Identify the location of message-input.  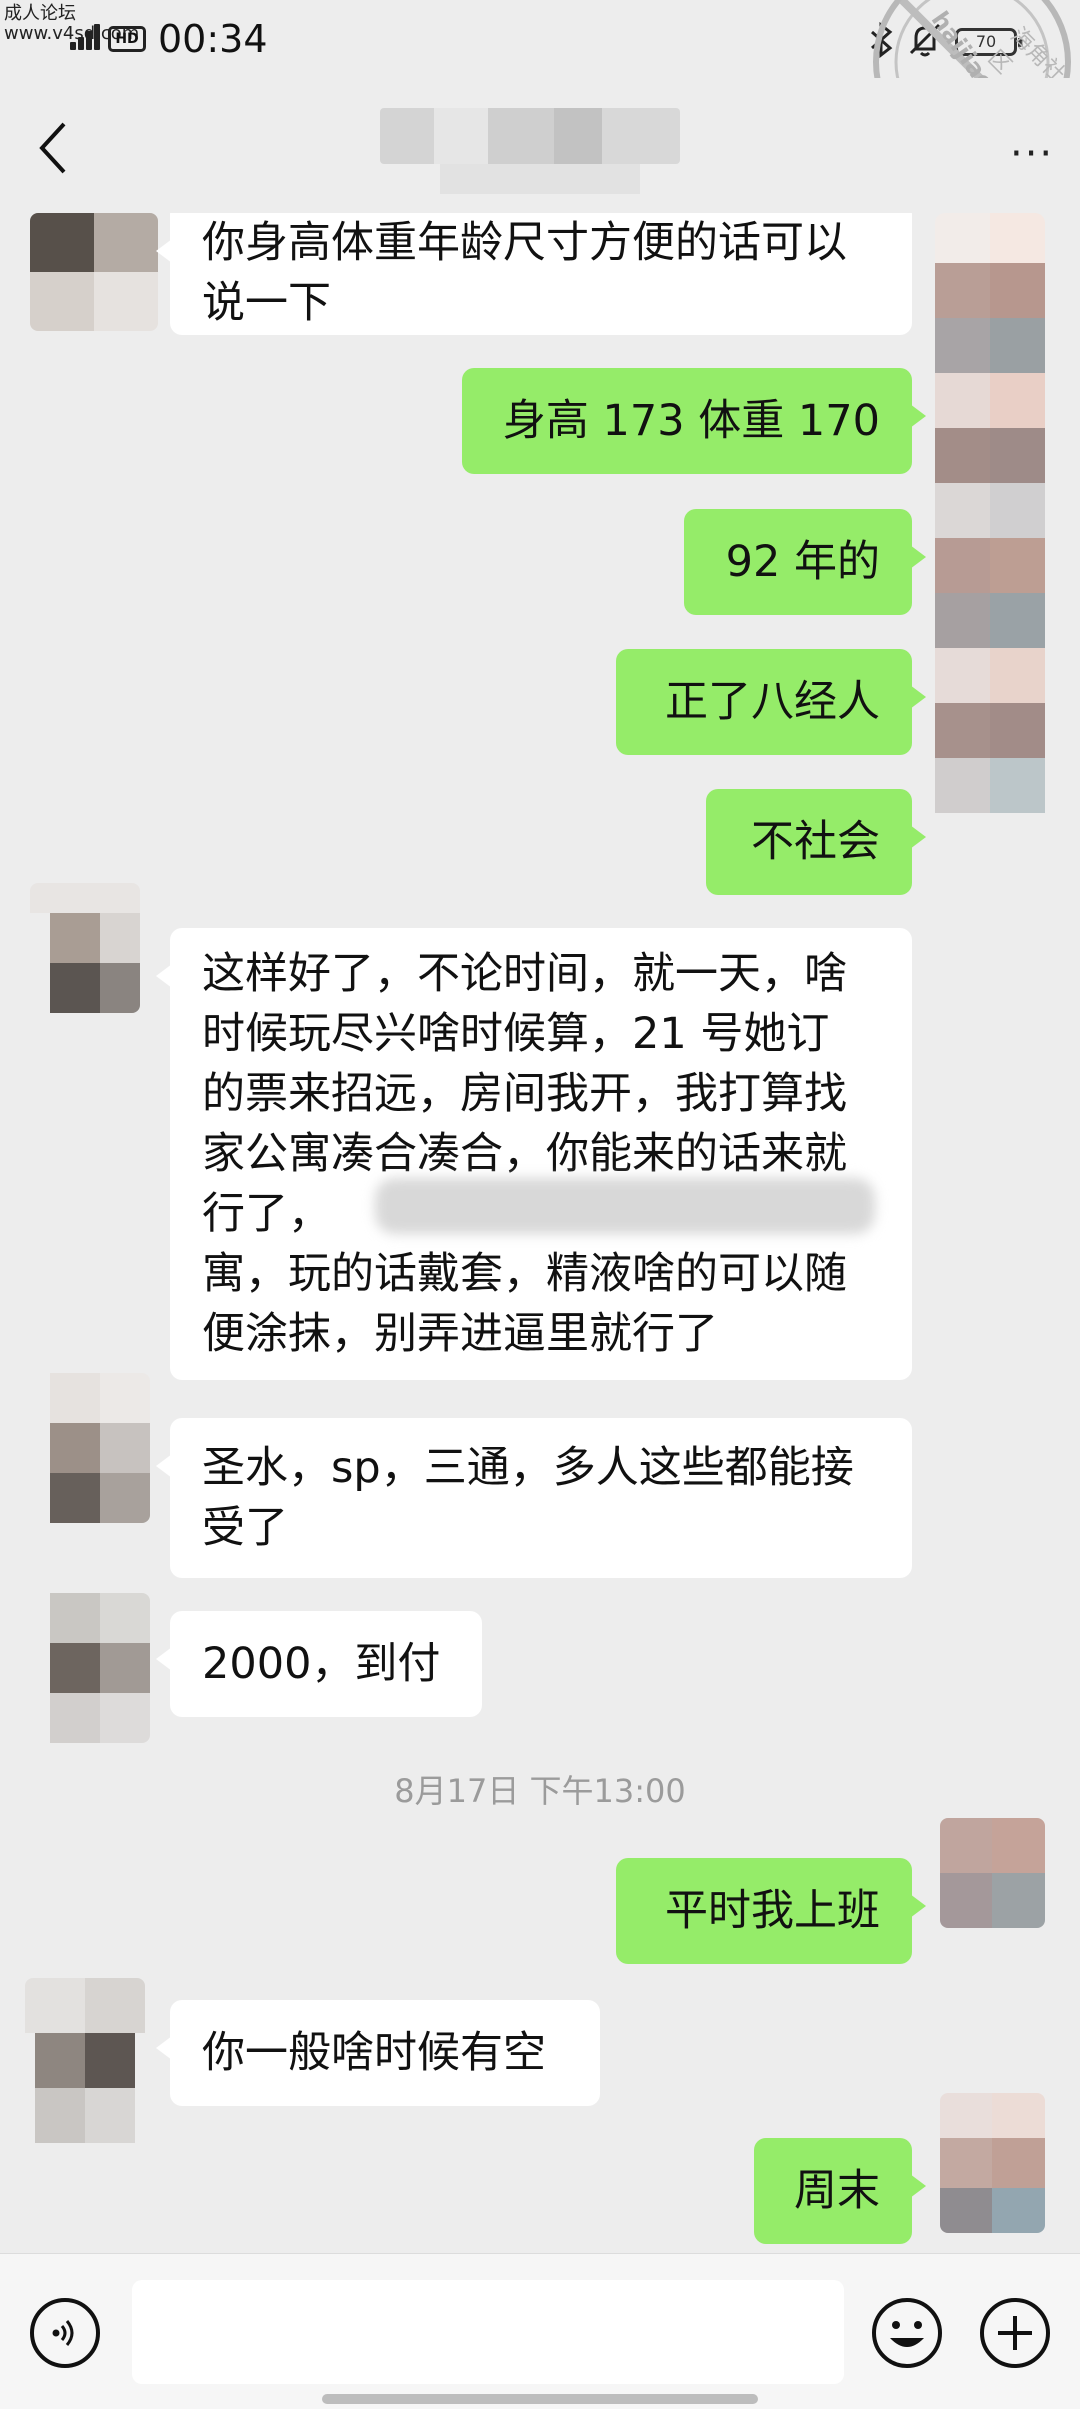
(488, 2332).